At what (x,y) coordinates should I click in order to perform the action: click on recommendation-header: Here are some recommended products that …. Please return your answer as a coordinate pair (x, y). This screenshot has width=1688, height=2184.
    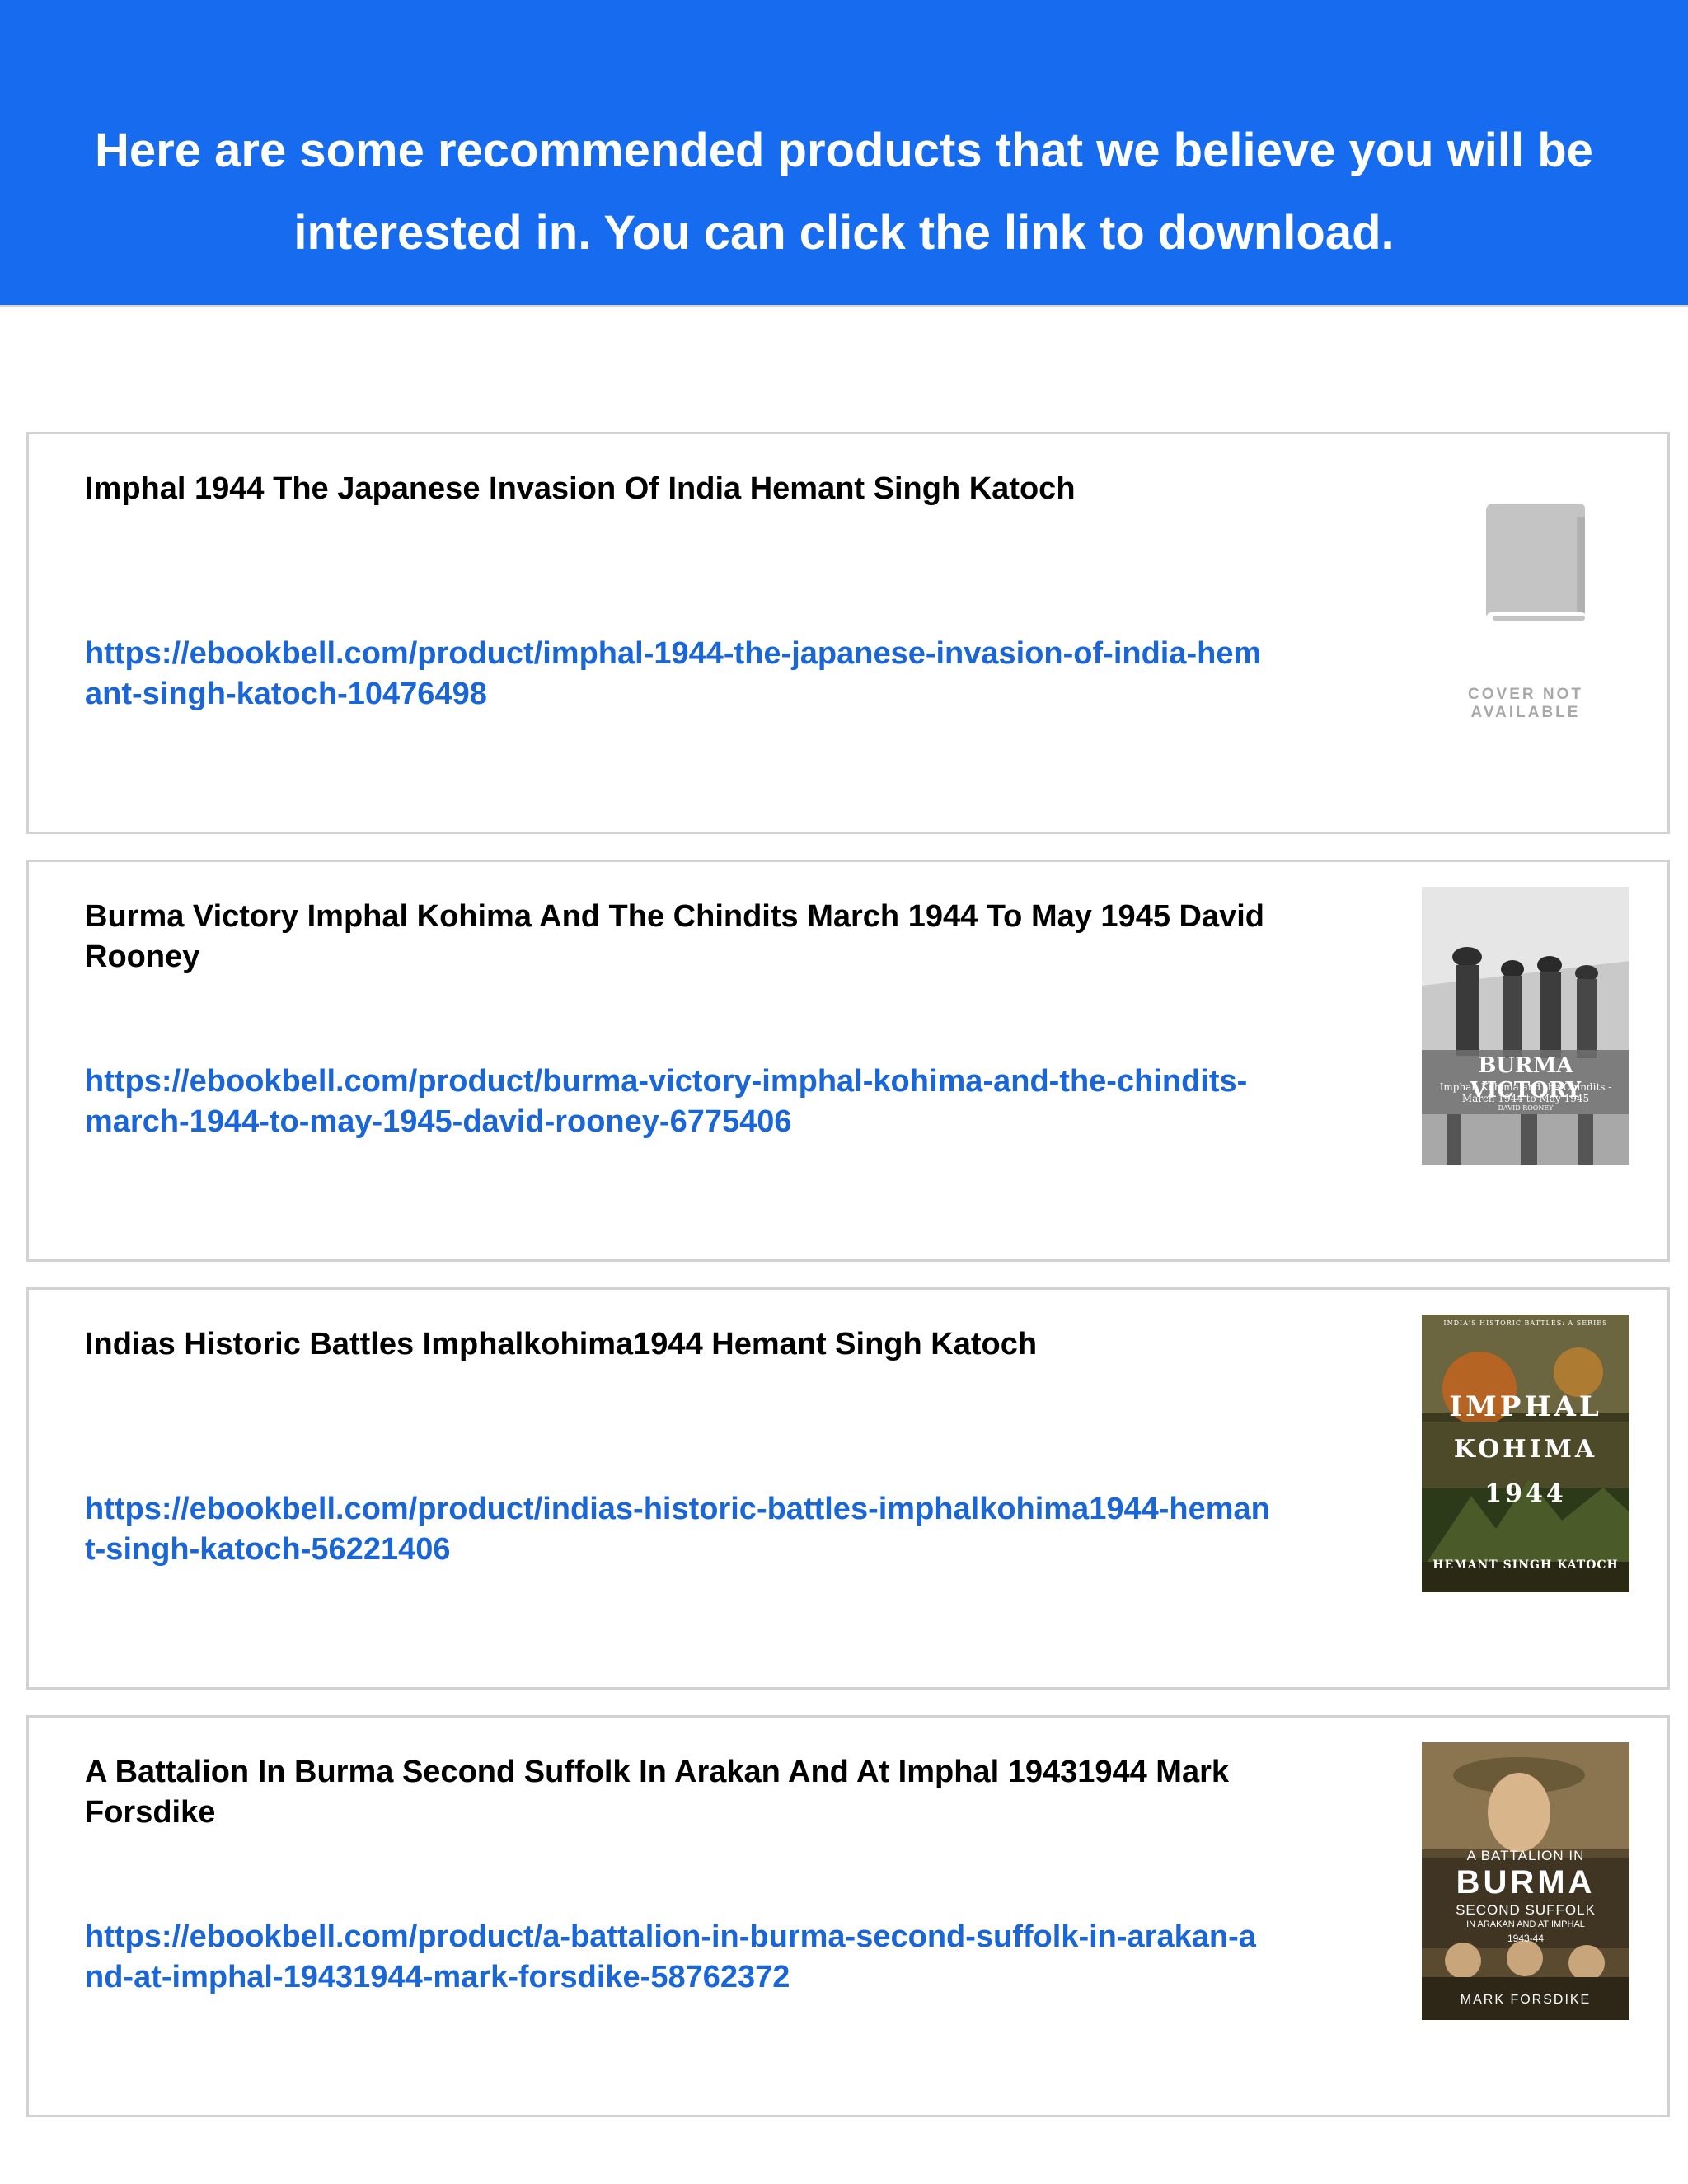
    Looking at the image, I should click on (844, 153).